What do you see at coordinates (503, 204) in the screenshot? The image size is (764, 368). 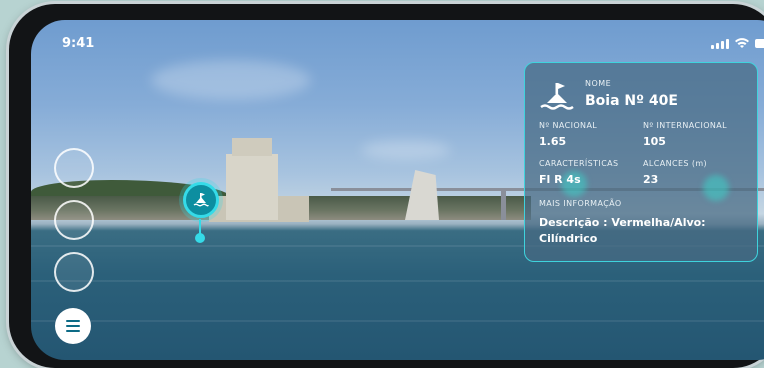 I see `bridge-pillar` at bounding box center [503, 204].